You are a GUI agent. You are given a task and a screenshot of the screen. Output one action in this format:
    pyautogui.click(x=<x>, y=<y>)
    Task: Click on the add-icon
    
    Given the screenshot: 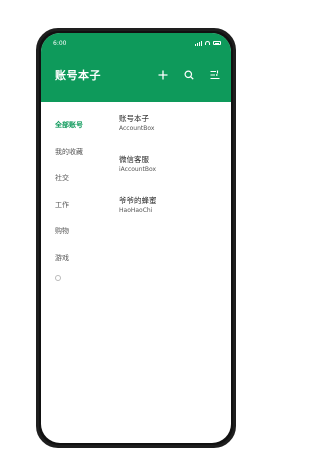 What is the action you would take?
    pyautogui.click(x=163, y=74)
    